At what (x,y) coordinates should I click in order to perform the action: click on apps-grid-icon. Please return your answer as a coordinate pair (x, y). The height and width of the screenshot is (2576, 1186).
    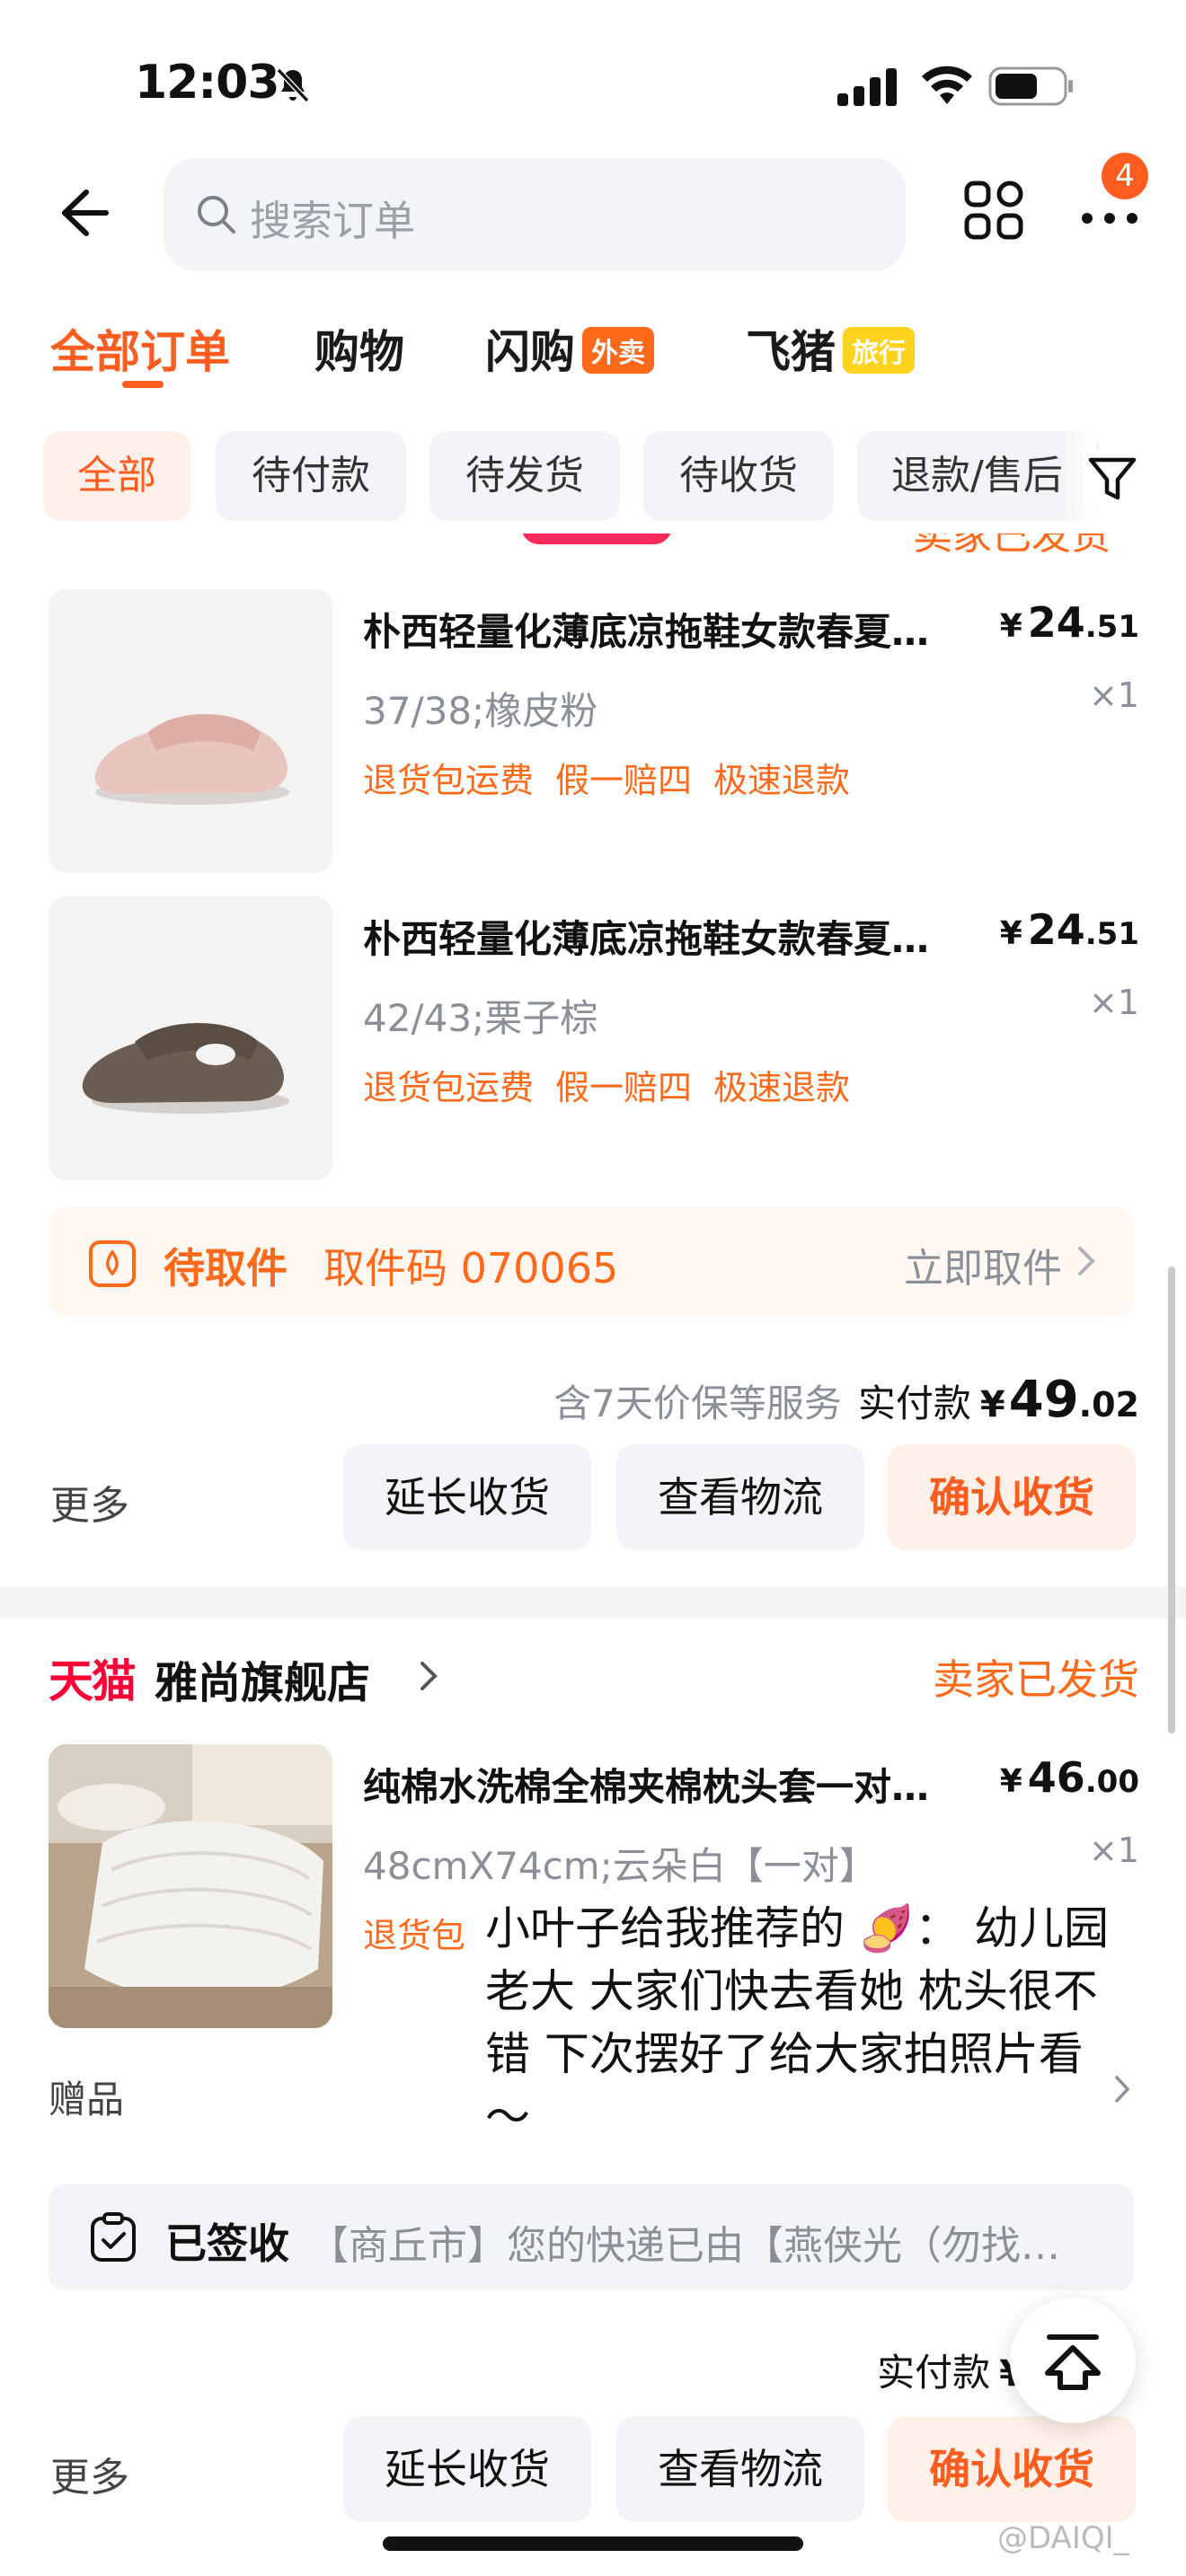
    Looking at the image, I should click on (993, 210).